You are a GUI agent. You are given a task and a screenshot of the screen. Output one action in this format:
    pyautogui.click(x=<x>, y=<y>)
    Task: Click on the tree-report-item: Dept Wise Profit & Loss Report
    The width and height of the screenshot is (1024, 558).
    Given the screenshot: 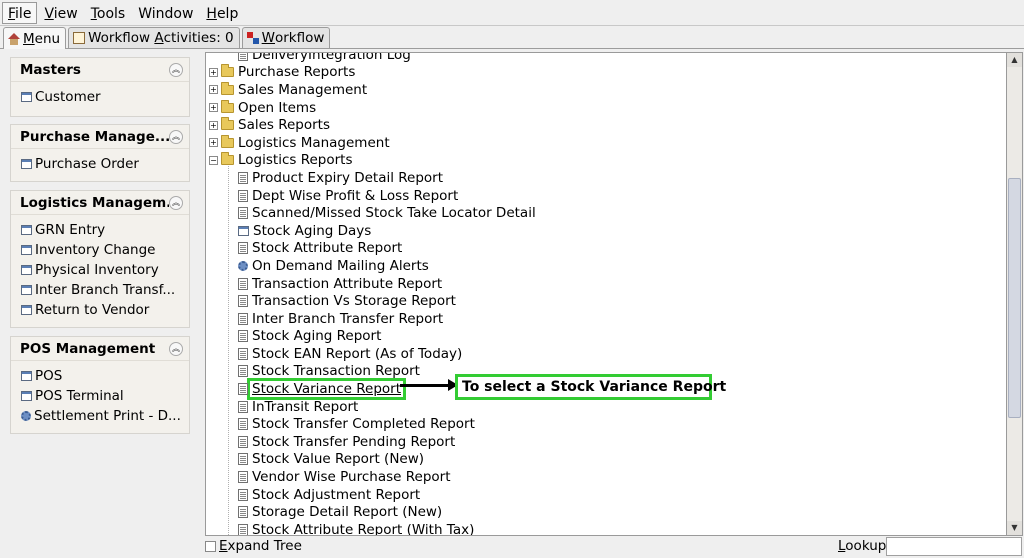 What is the action you would take?
    pyautogui.click(x=606, y=196)
    